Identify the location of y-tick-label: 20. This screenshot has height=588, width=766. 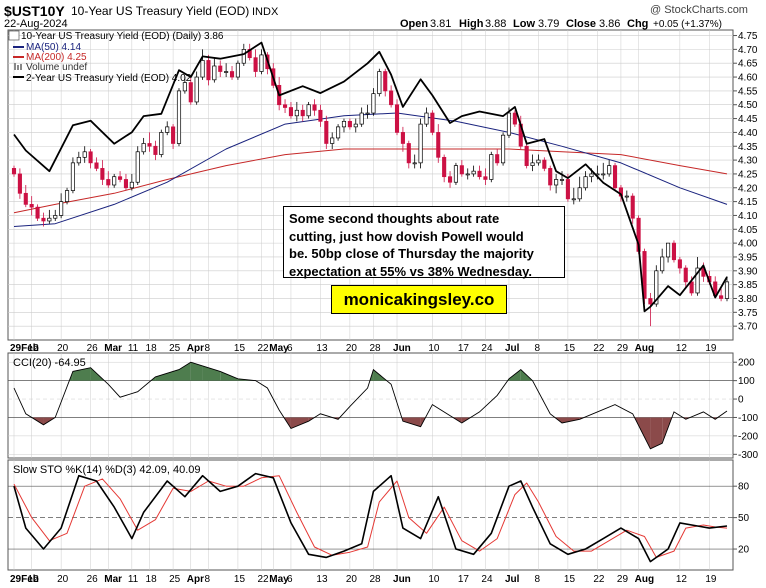
(744, 550).